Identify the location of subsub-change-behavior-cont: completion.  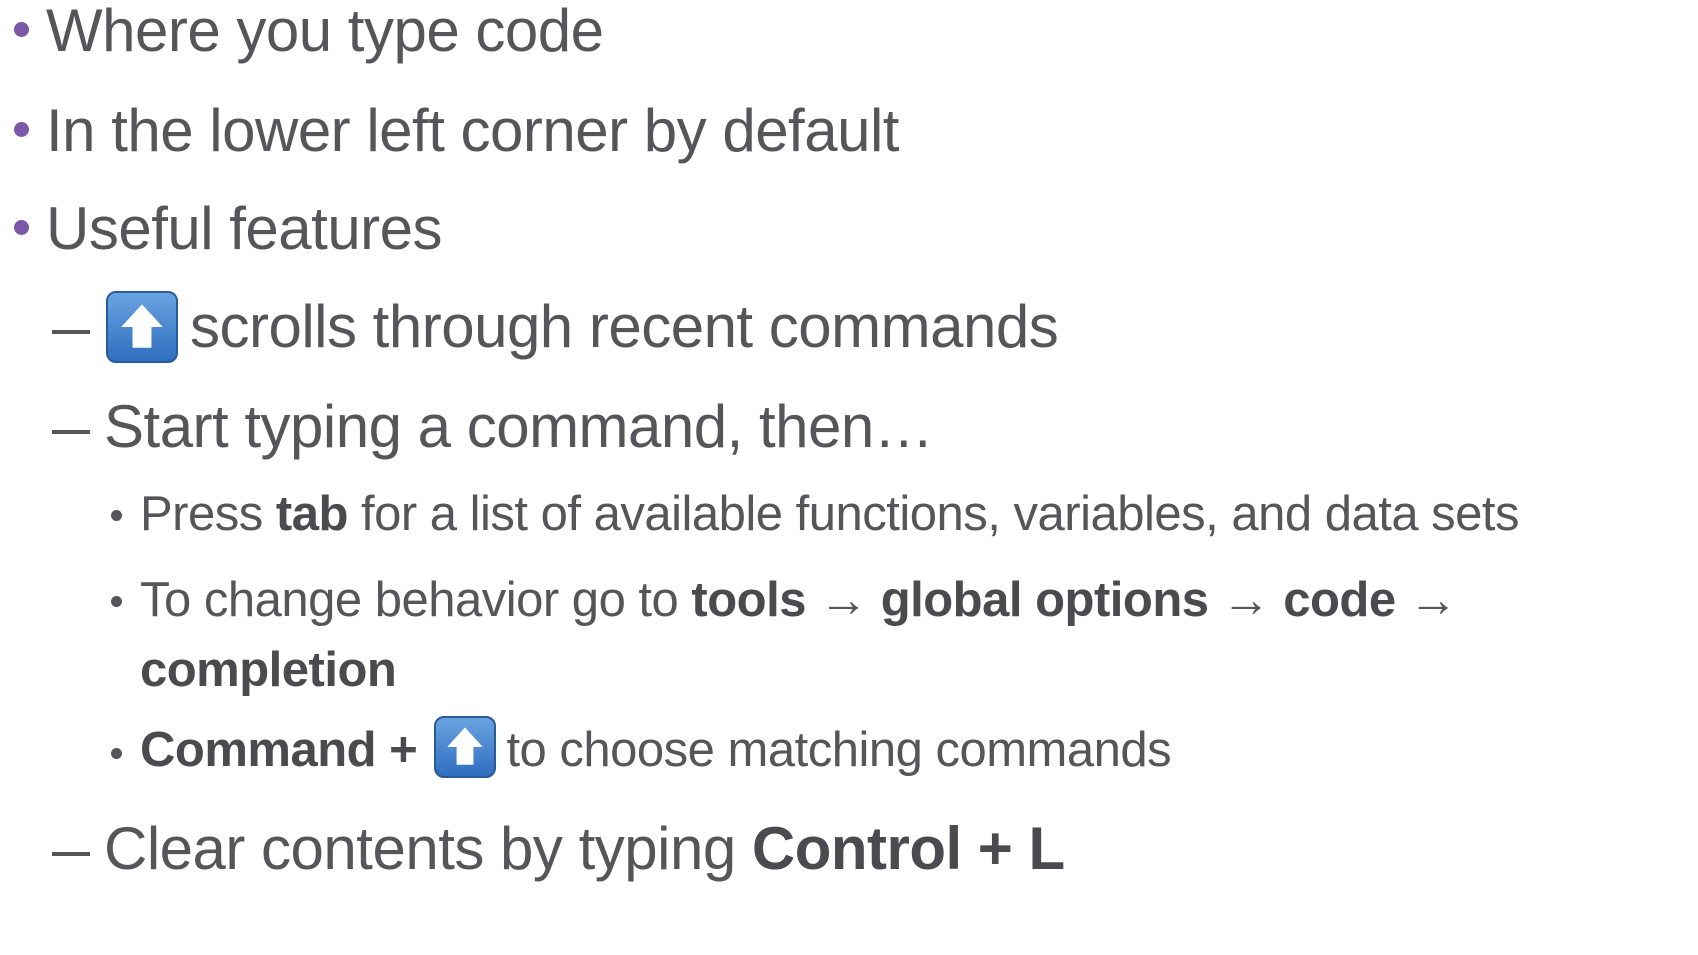
(268, 670).